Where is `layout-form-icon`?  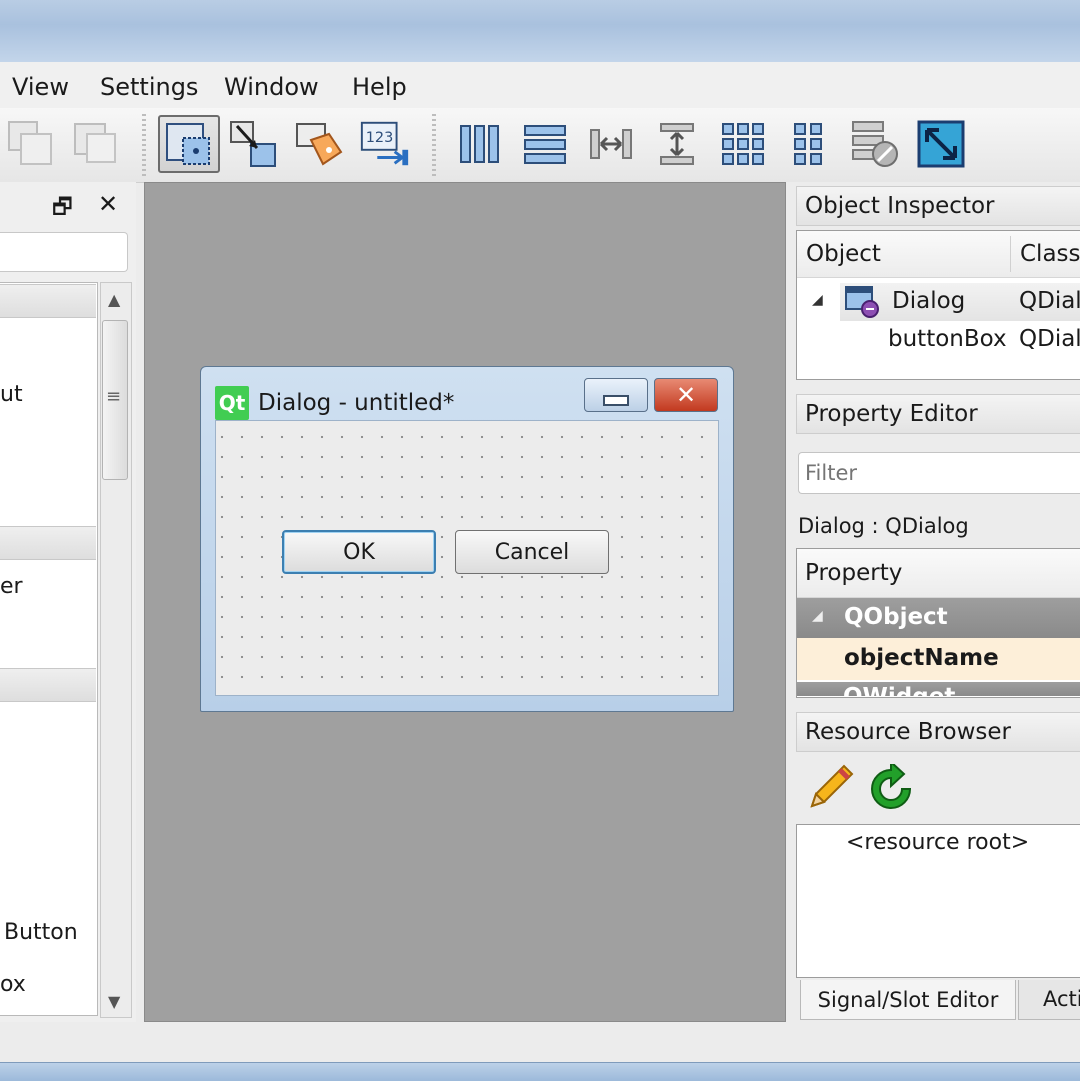 layout-form-icon is located at coordinates (809, 144).